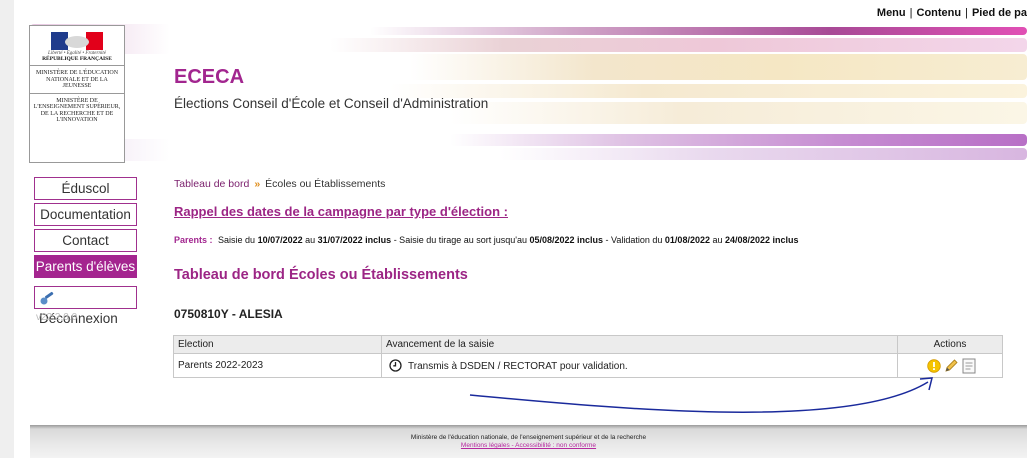 The height and width of the screenshot is (458, 1027). Describe the element at coordinates (460, 240) in the screenshot. I see `campaign-text: - Saisie du tirage au sort jusqu'au` at that location.